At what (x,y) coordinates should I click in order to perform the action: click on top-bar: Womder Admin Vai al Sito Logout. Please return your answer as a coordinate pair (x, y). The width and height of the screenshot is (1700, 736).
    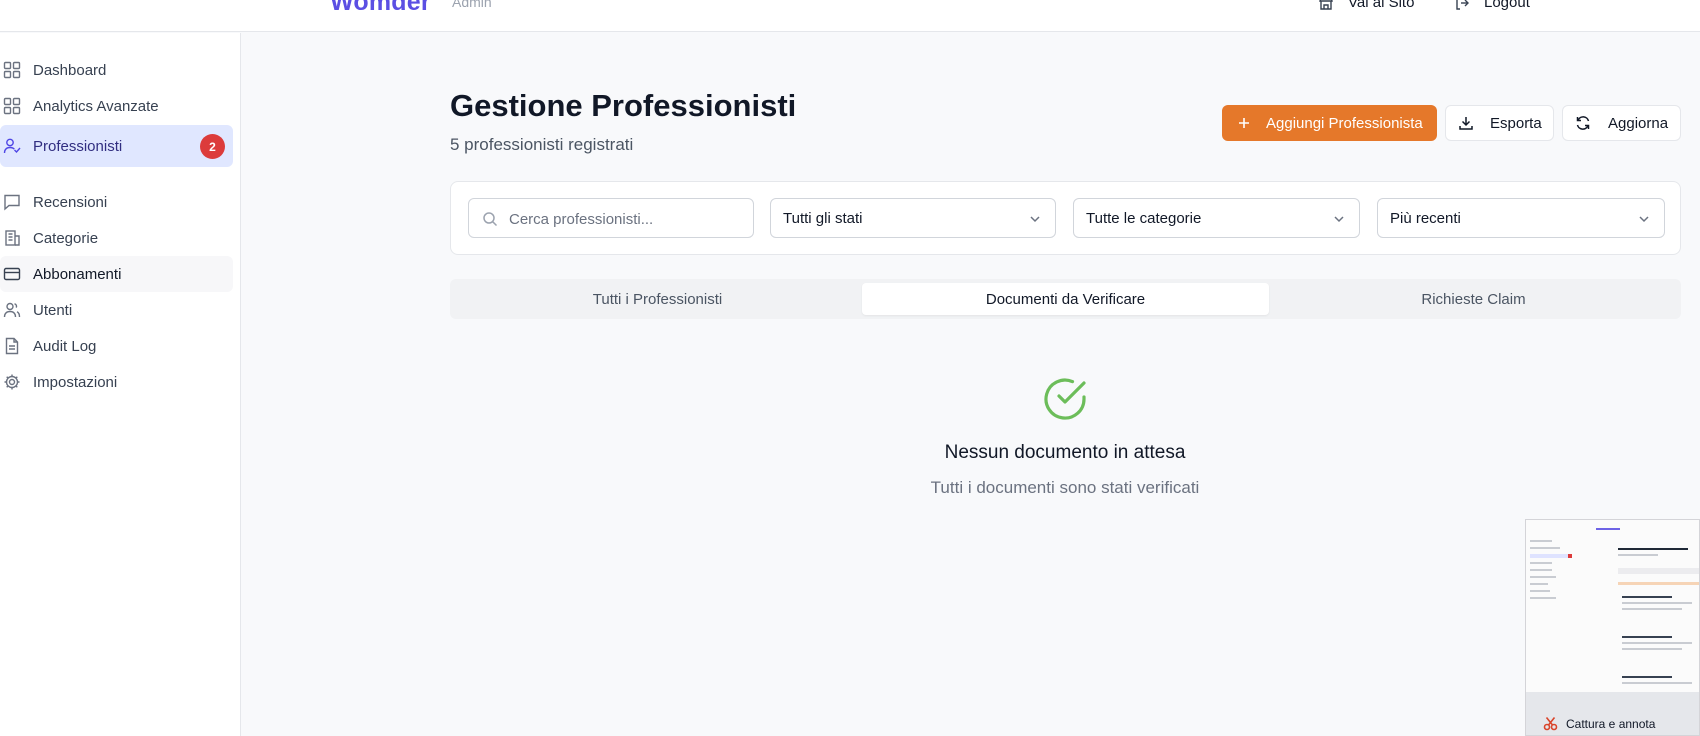
    Looking at the image, I should click on (850, 16).